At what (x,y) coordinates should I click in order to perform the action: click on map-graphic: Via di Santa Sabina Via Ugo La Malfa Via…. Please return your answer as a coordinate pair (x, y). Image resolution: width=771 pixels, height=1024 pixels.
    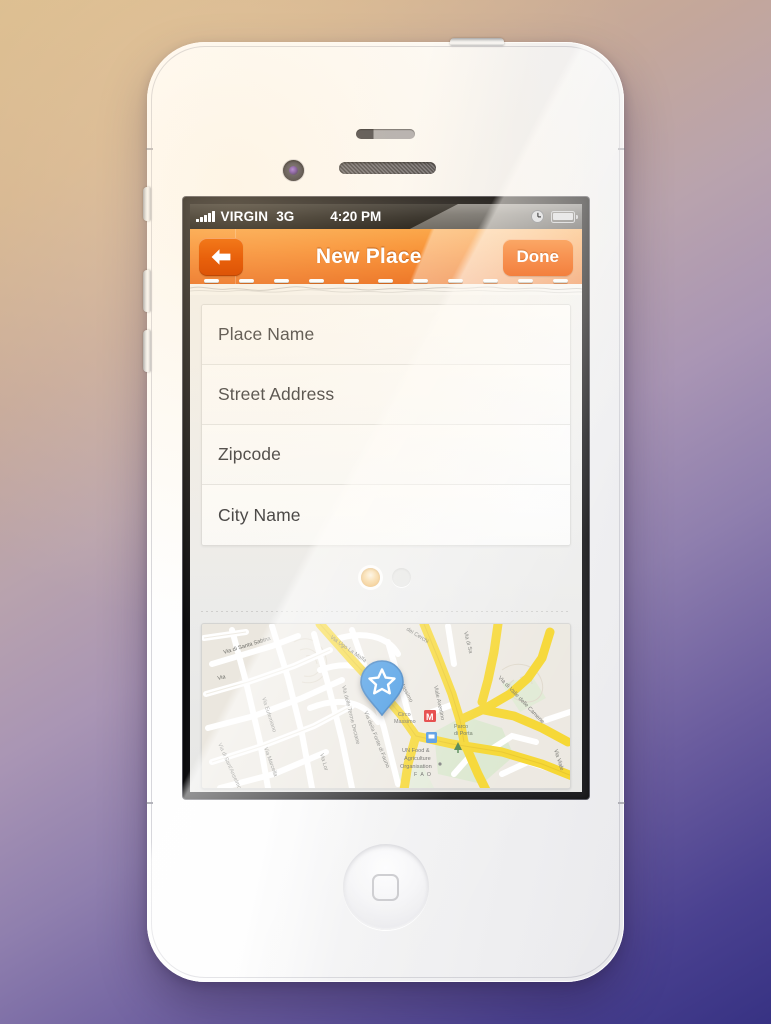
    Looking at the image, I should click on (386, 706).